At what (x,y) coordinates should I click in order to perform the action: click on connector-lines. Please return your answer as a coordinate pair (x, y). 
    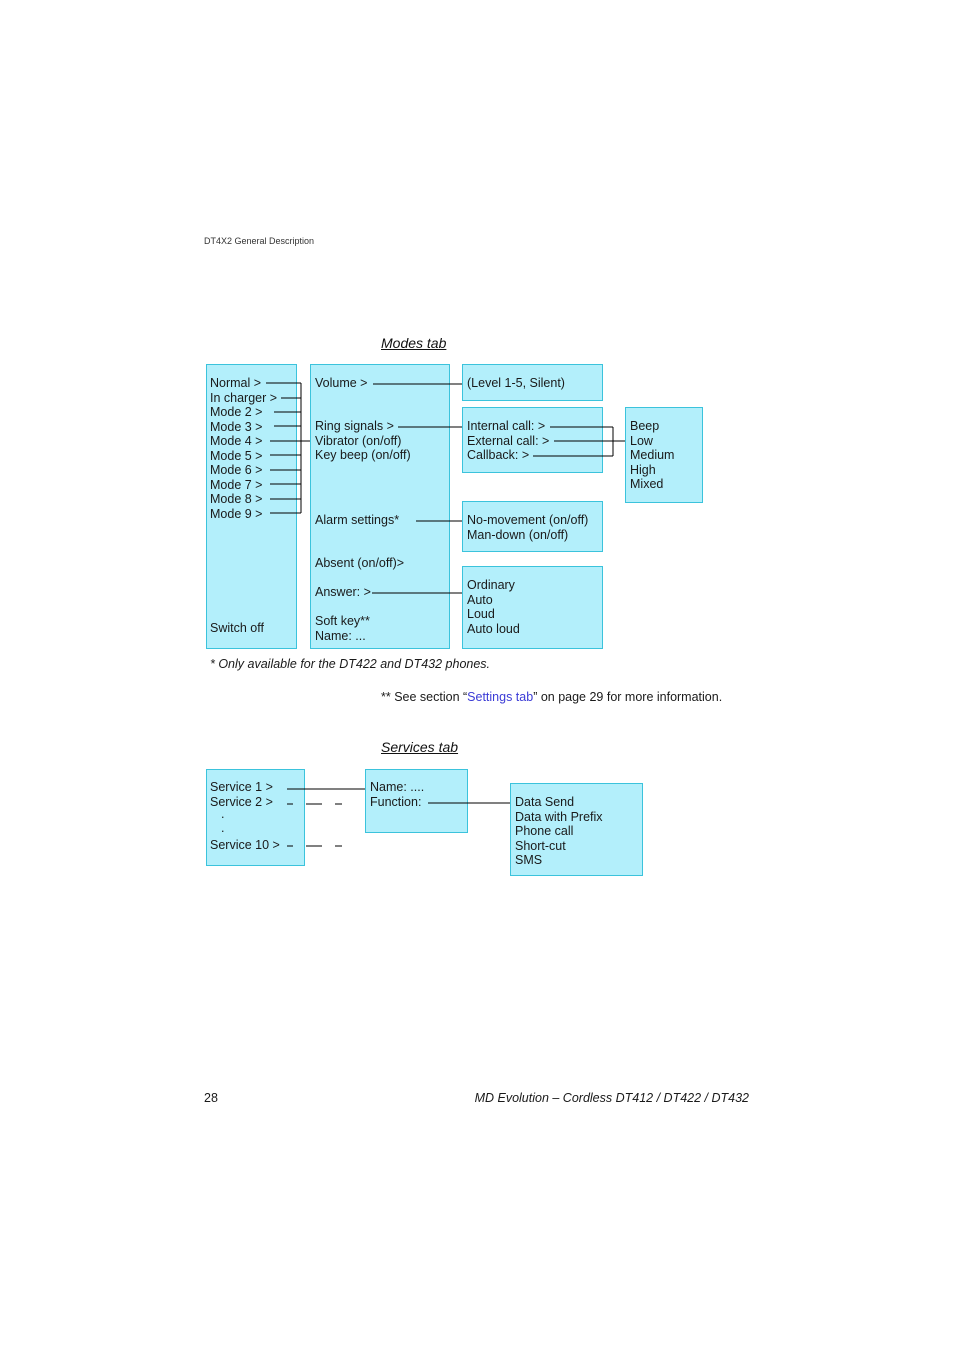
    Looking at the image, I should click on (445, 614).